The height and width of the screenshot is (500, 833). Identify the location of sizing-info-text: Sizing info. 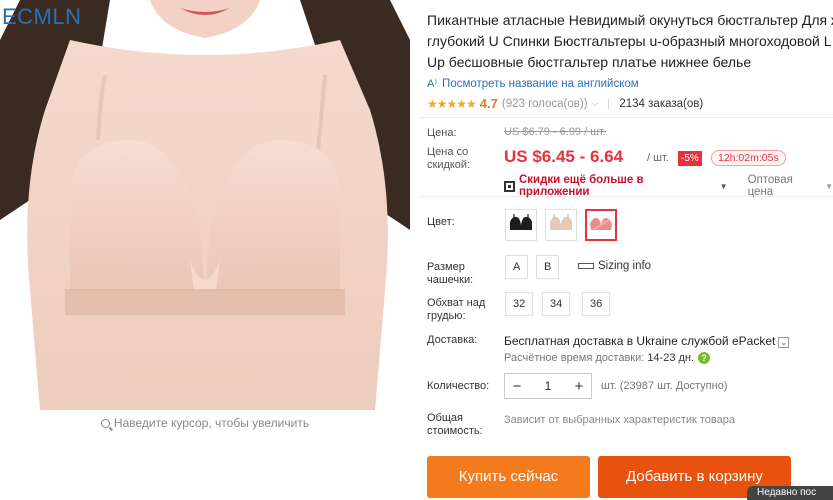
(625, 266).